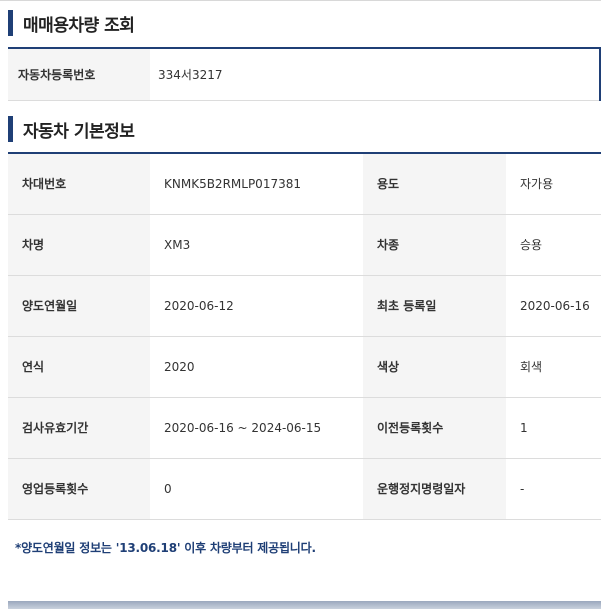  Describe the element at coordinates (79, 489) in the screenshot. I see `info-label: 영업등록횟수` at that location.